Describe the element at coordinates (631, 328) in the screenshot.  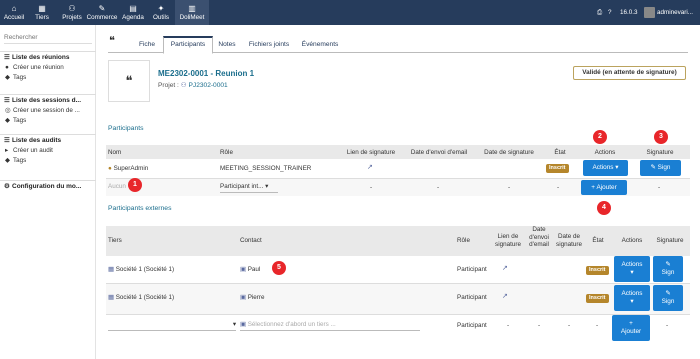
I see `add-external-button: + Ajouter` at that location.